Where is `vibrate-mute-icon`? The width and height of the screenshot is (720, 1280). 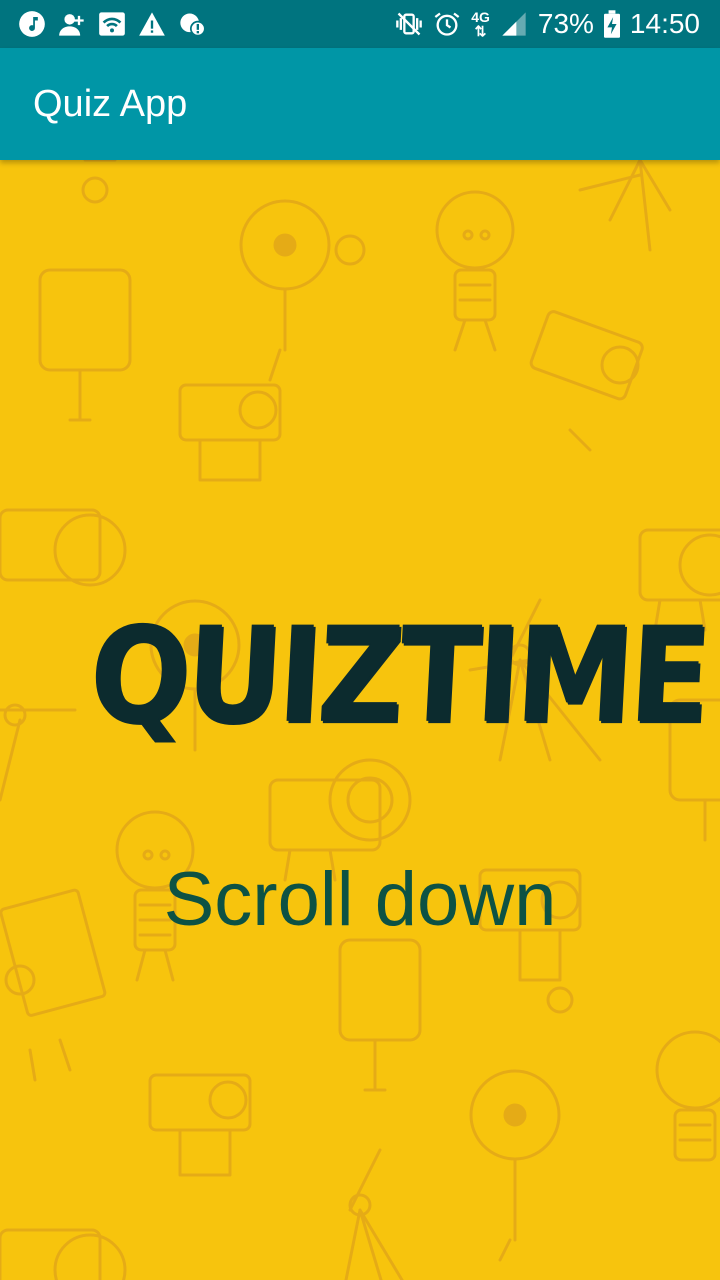 vibrate-mute-icon is located at coordinates (409, 24).